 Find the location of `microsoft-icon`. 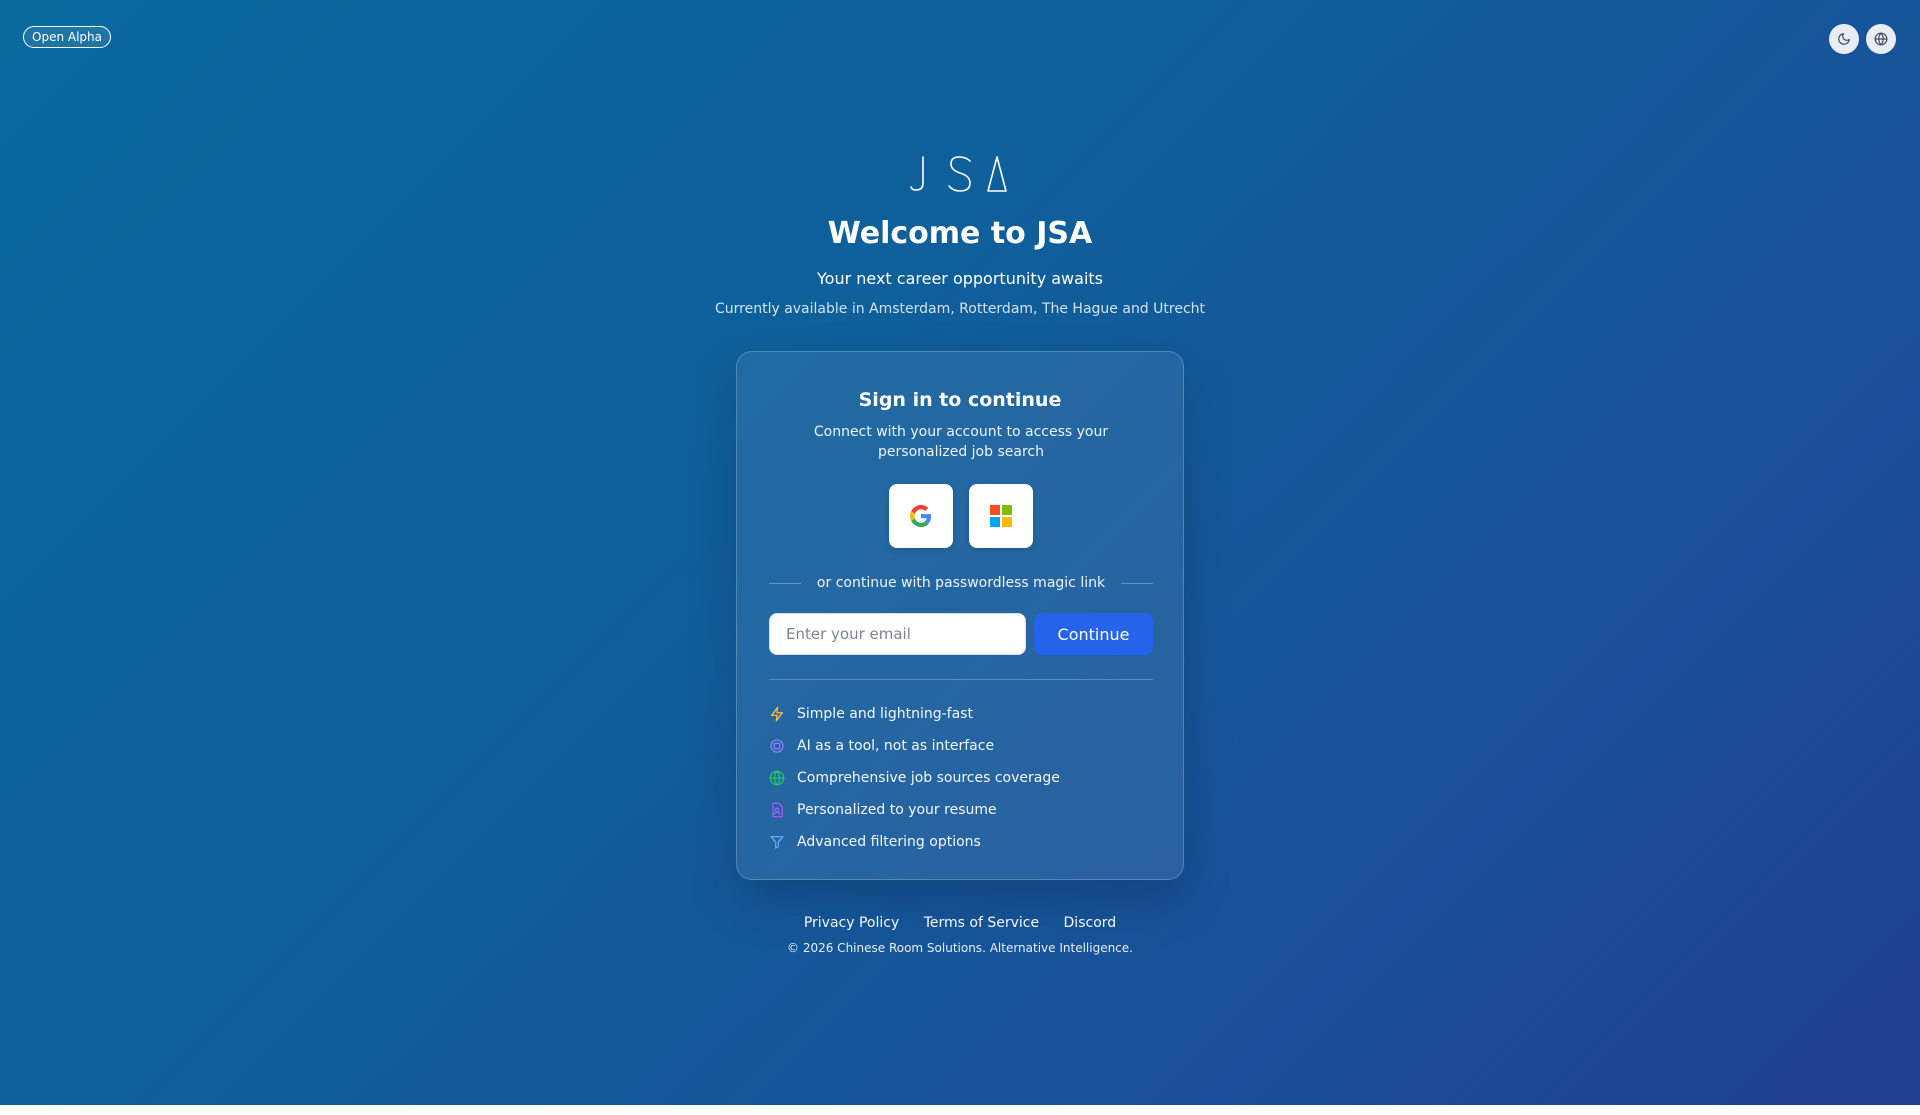

microsoft-icon is located at coordinates (1001, 516).